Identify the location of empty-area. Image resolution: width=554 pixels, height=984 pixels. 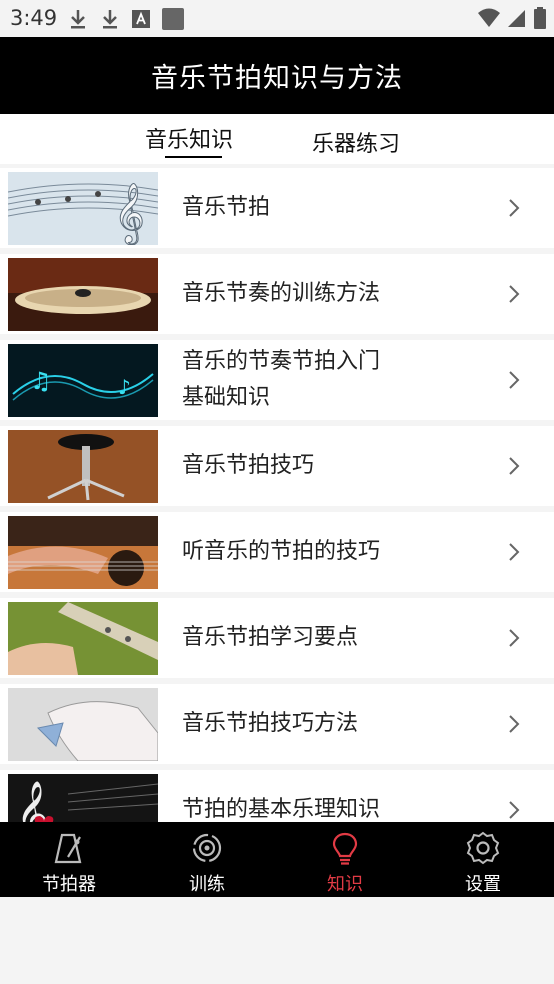
(277, 940).